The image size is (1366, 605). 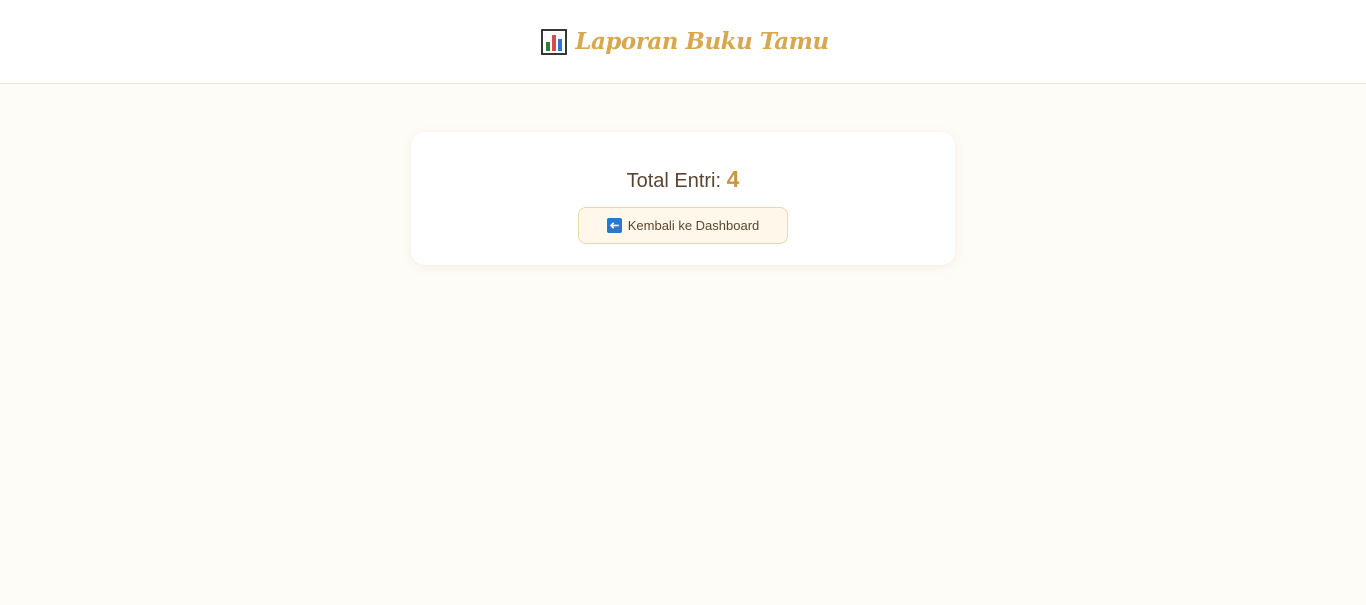 I want to click on total-entries: Total Entri: 4, so click(x=683, y=180).